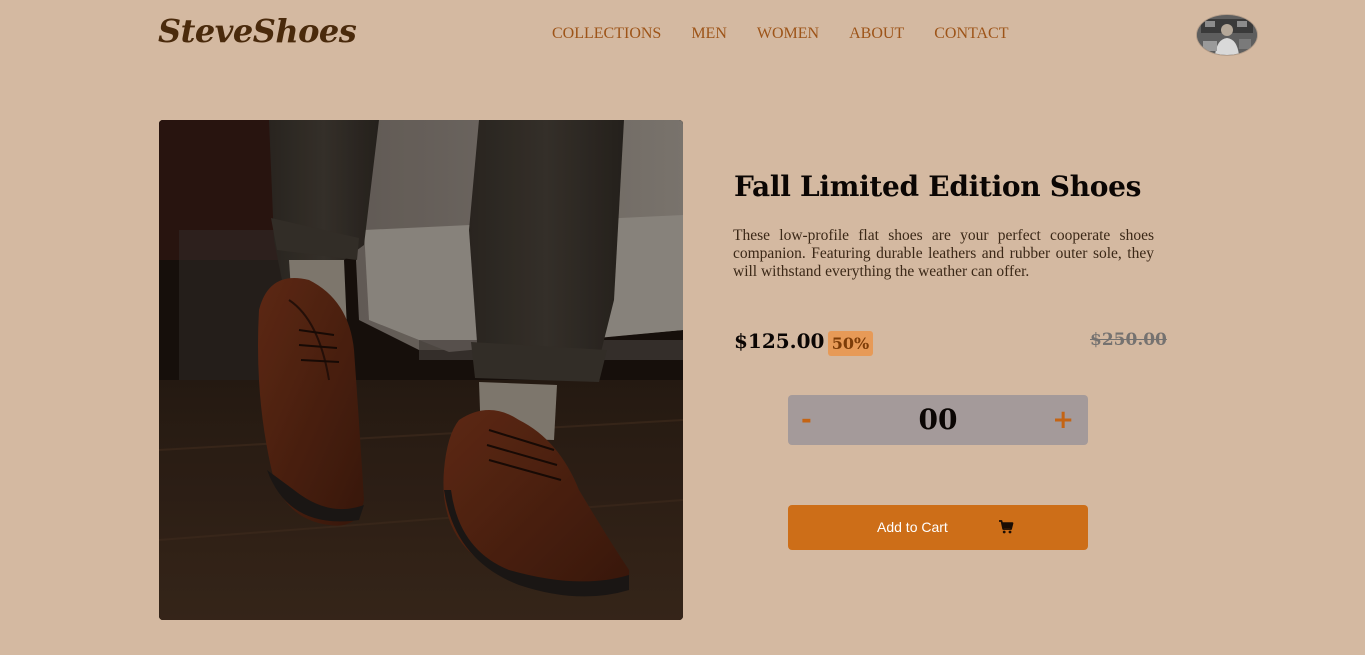  I want to click on original-price: $250.00, so click(1128, 340).